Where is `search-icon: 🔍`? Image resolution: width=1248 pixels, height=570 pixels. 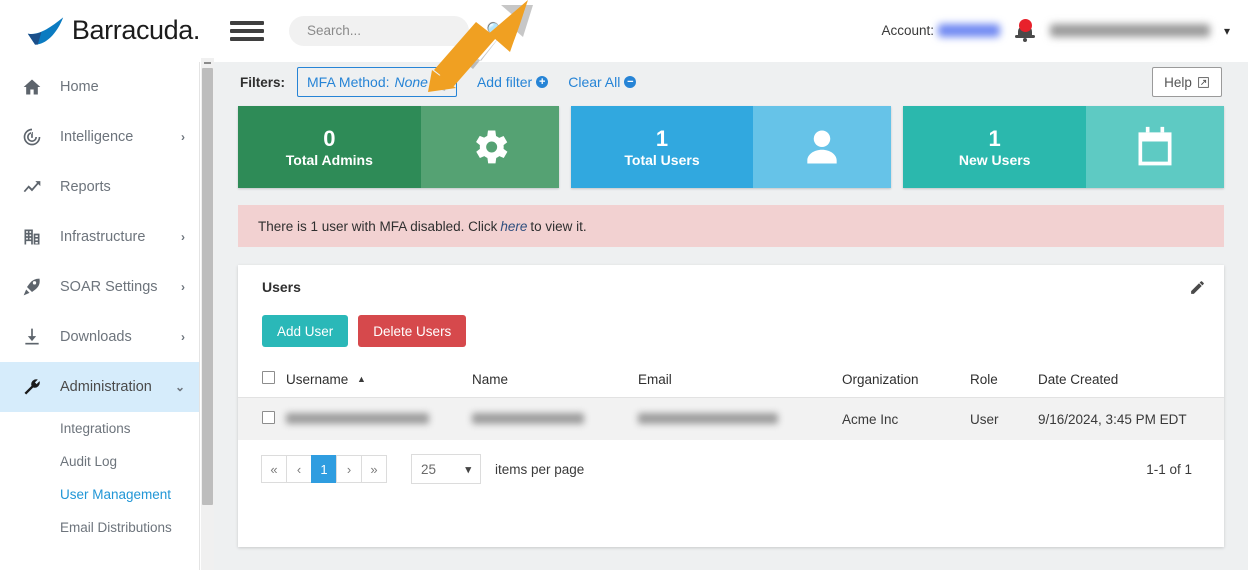
search-icon: 🔍 is located at coordinates (496, 31).